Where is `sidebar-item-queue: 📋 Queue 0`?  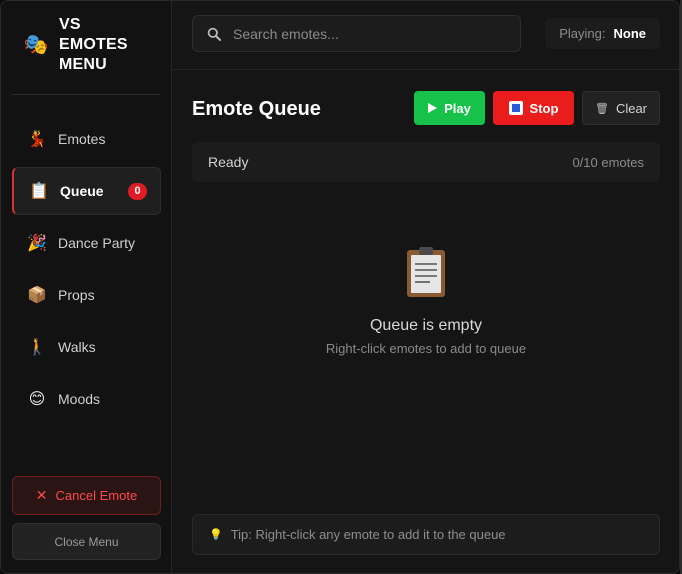 sidebar-item-queue: 📋 Queue 0 is located at coordinates (86, 191).